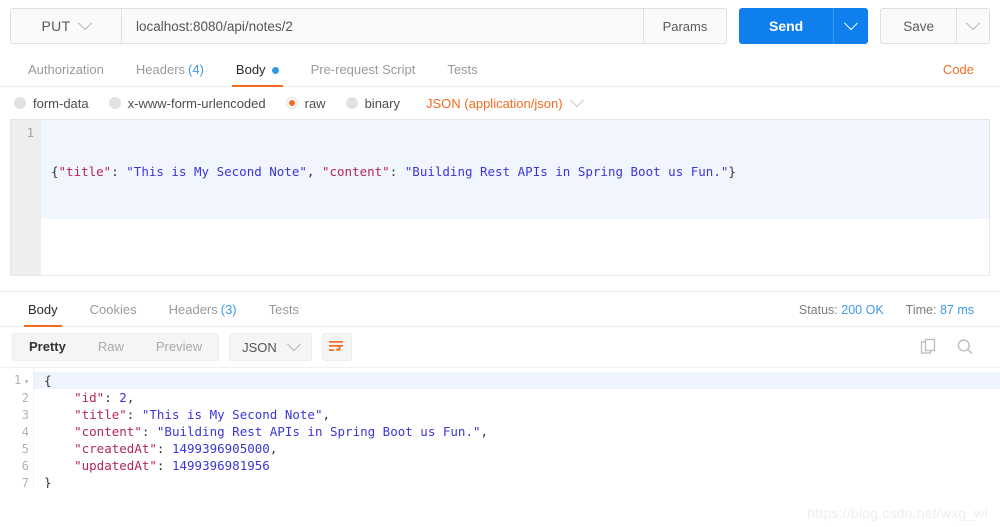 The height and width of the screenshot is (527, 1000). Describe the element at coordinates (893, 310) in the screenshot. I see `response-meta: Status: 200 OK Time: 87 ms` at that location.